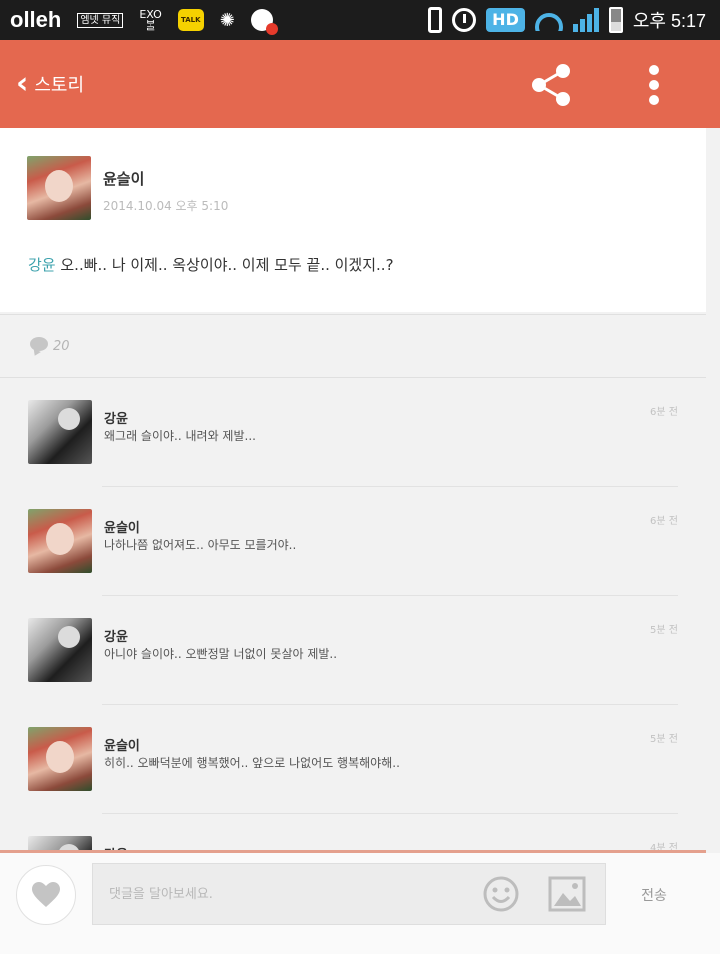 The image size is (720, 954). What do you see at coordinates (227, 20) in the screenshot?
I see `brightness-icon: ✺` at bounding box center [227, 20].